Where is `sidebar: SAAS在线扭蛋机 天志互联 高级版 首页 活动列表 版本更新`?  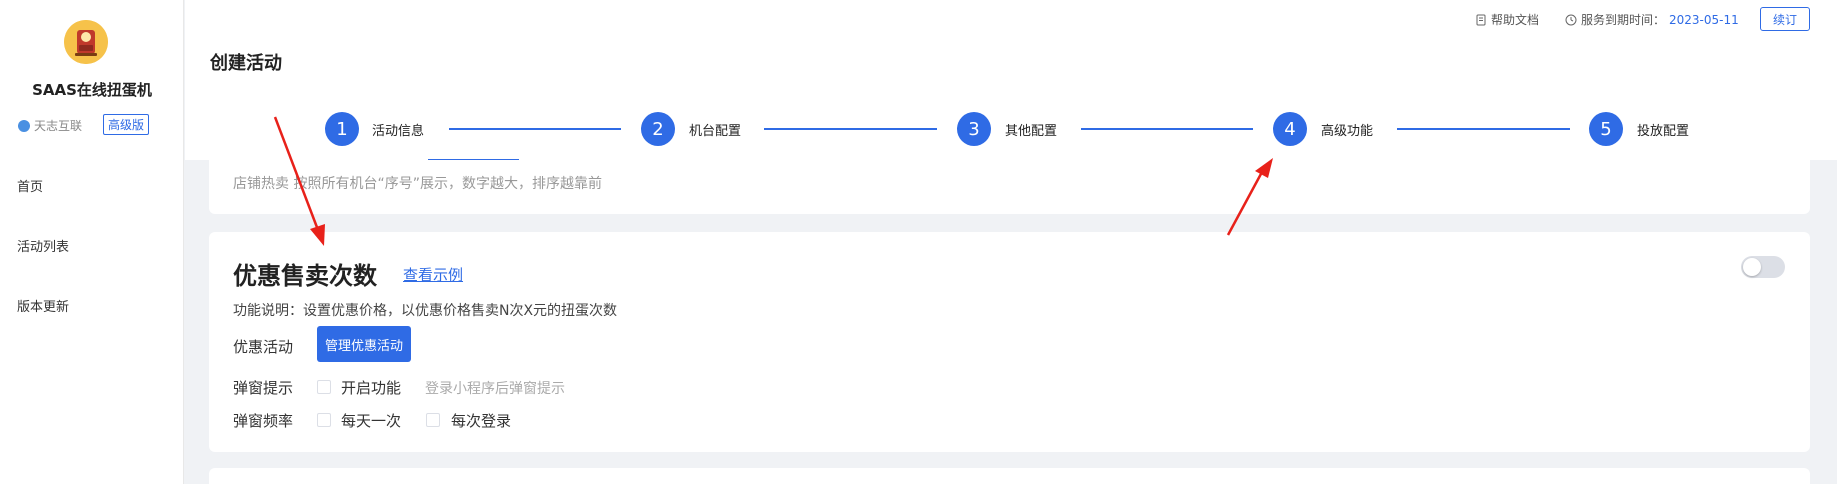
sidebar: SAAS在线扭蛋机 天志互联 高级版 首页 活动列表 版本更新 is located at coordinates (92, 242).